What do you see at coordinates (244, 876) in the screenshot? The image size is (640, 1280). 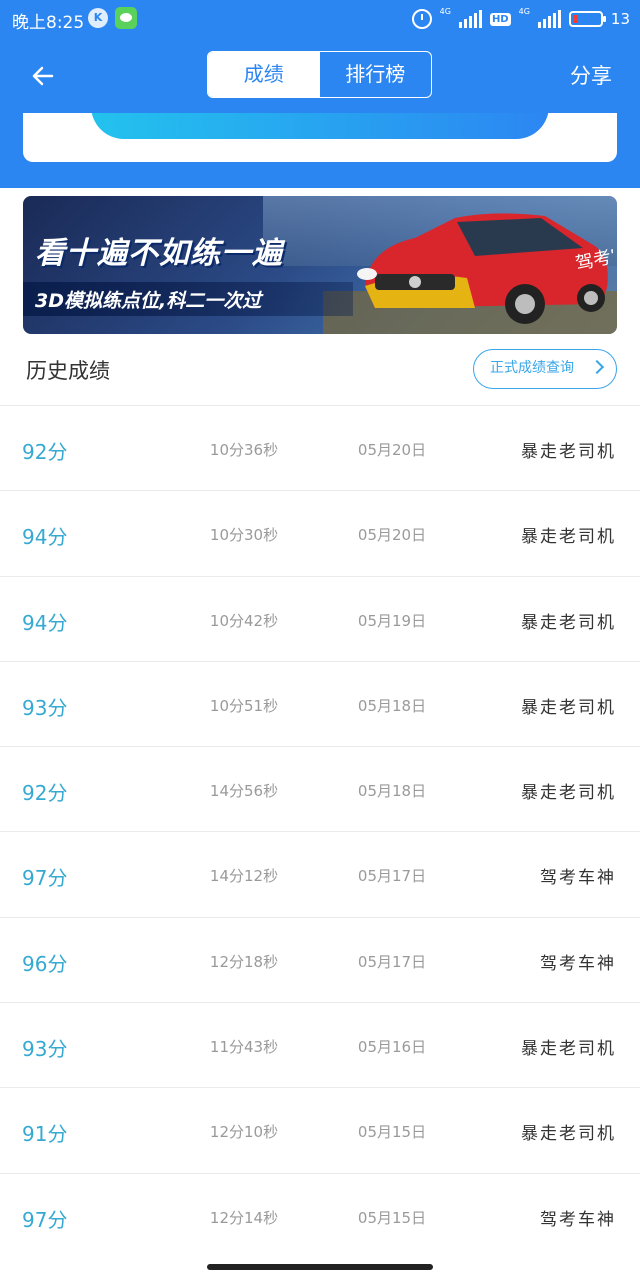 I see `row-duration: 14分12秒` at bounding box center [244, 876].